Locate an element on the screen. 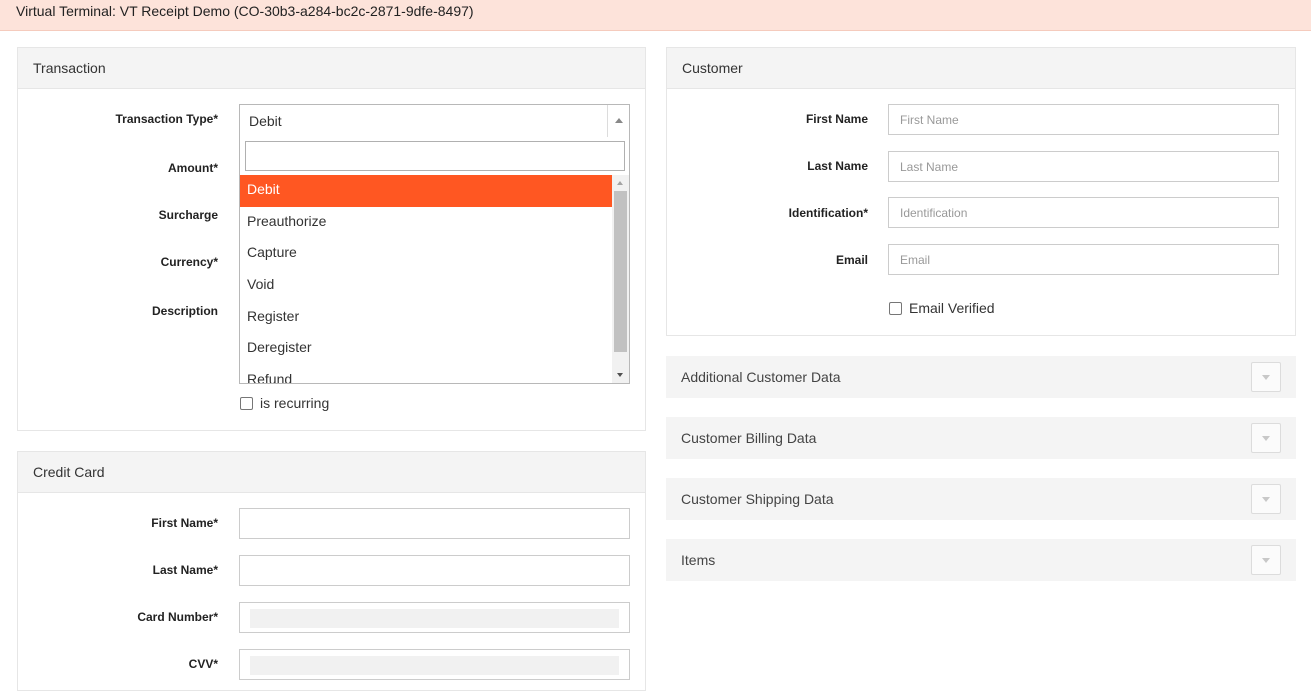 This screenshot has height=691, width=1311. transaction-panel-title: Transaction is located at coordinates (331, 68).